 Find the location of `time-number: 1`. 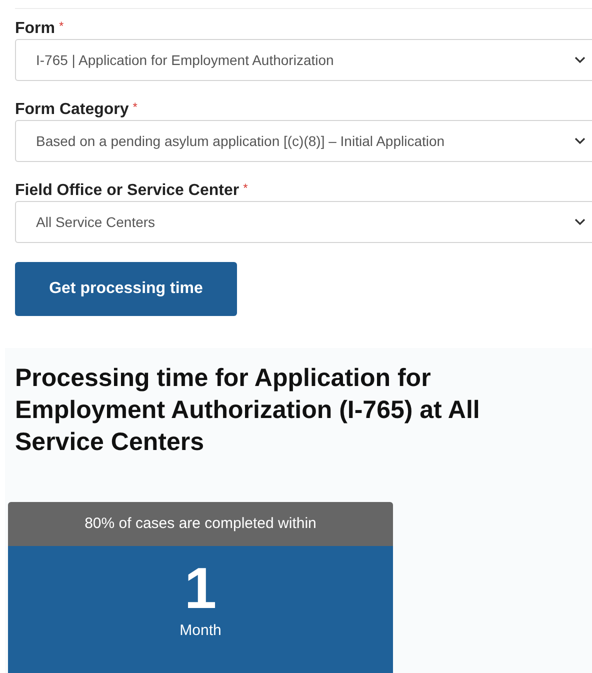

time-number: 1 is located at coordinates (200, 589).